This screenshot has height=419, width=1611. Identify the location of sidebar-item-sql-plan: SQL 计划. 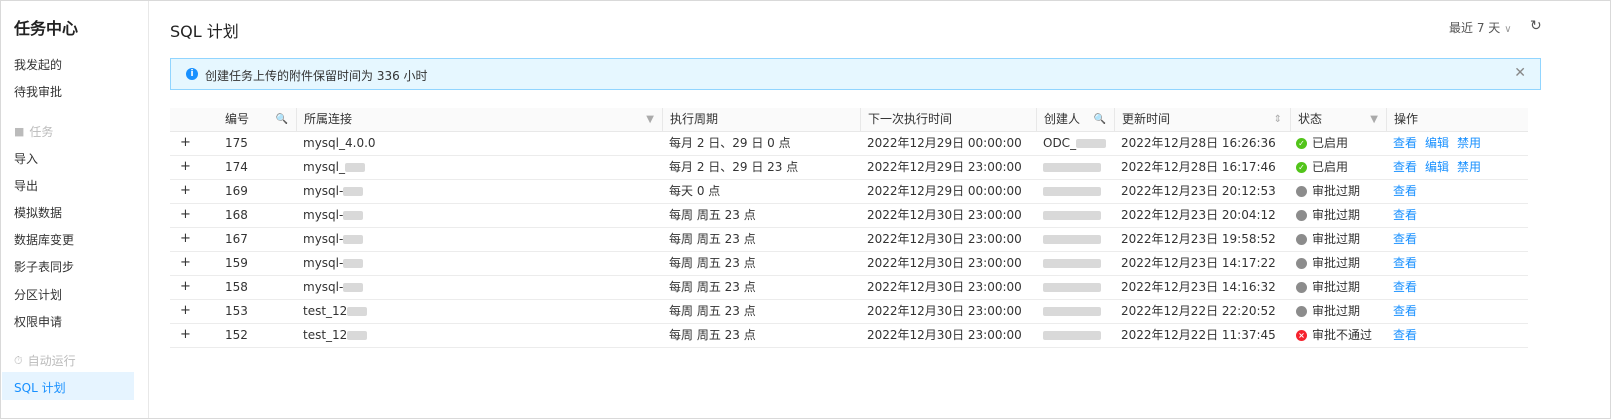
(68, 386).